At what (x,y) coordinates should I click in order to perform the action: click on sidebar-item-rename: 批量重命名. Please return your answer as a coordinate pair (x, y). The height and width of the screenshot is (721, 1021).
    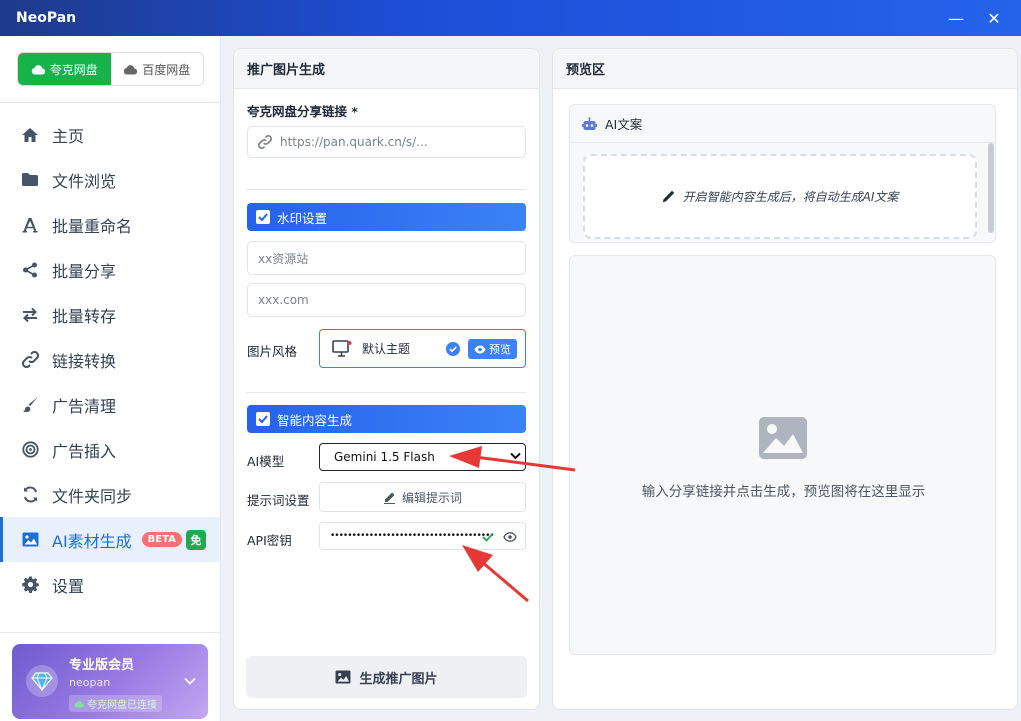
    Looking at the image, I should click on (110, 224).